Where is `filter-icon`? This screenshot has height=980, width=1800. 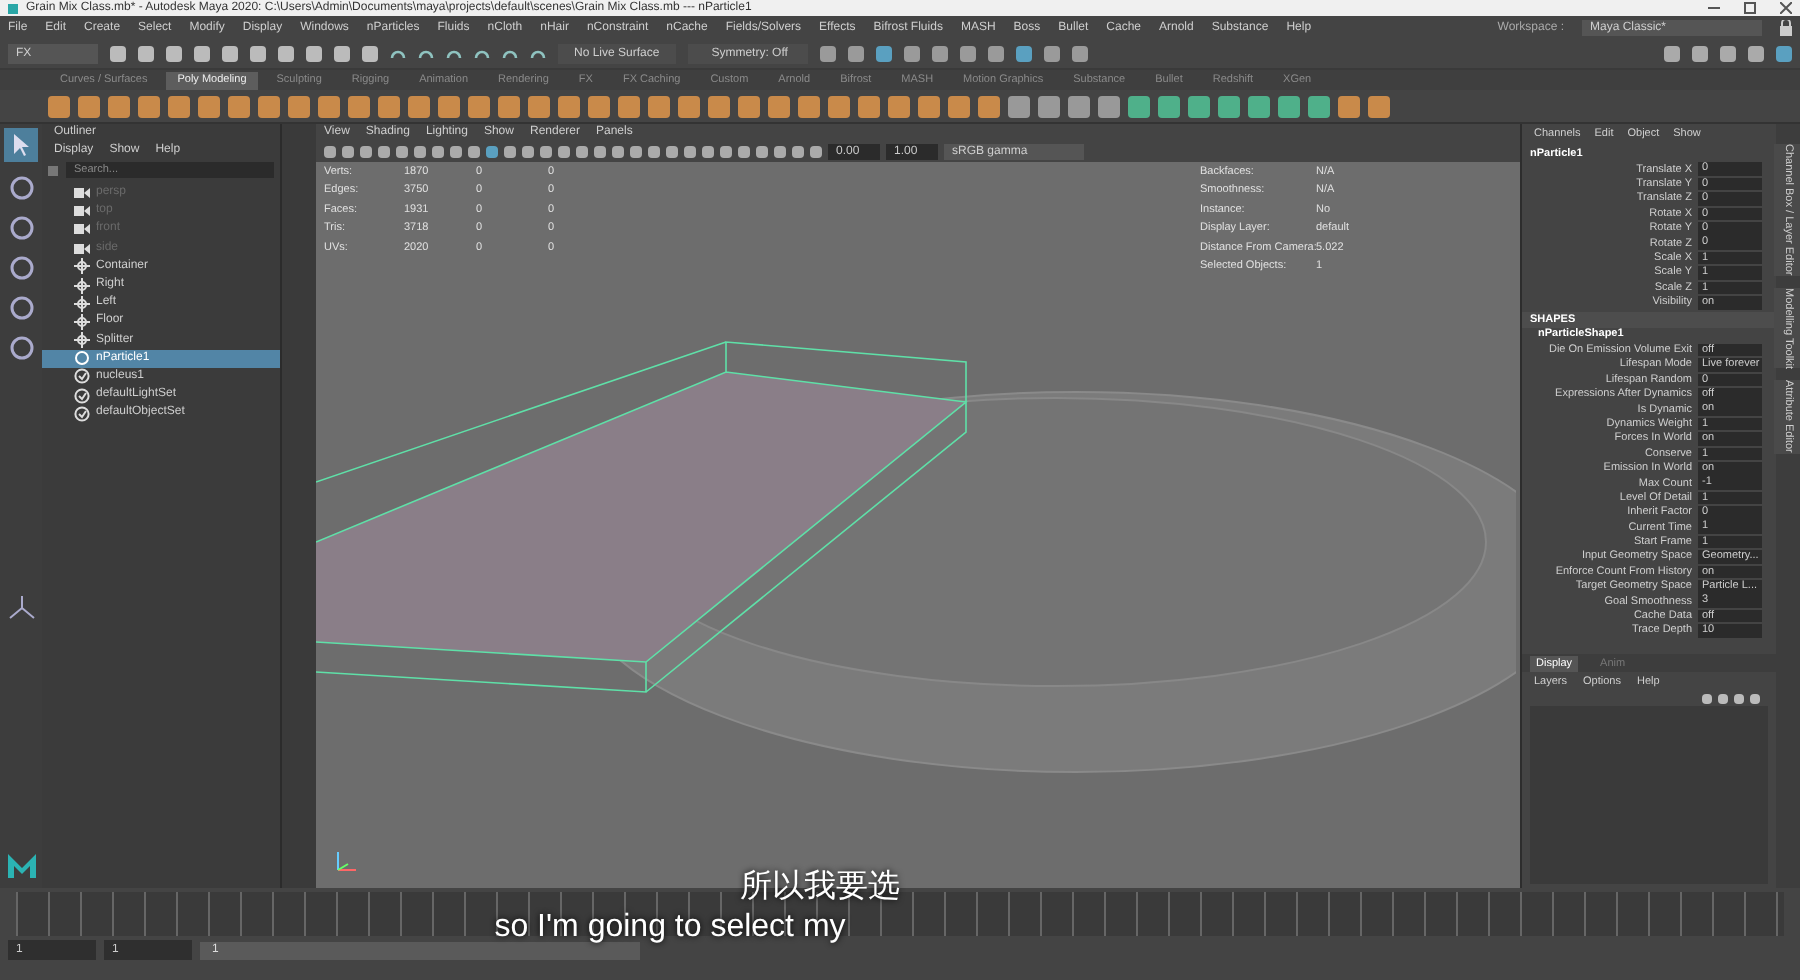
filter-icon is located at coordinates (53, 170).